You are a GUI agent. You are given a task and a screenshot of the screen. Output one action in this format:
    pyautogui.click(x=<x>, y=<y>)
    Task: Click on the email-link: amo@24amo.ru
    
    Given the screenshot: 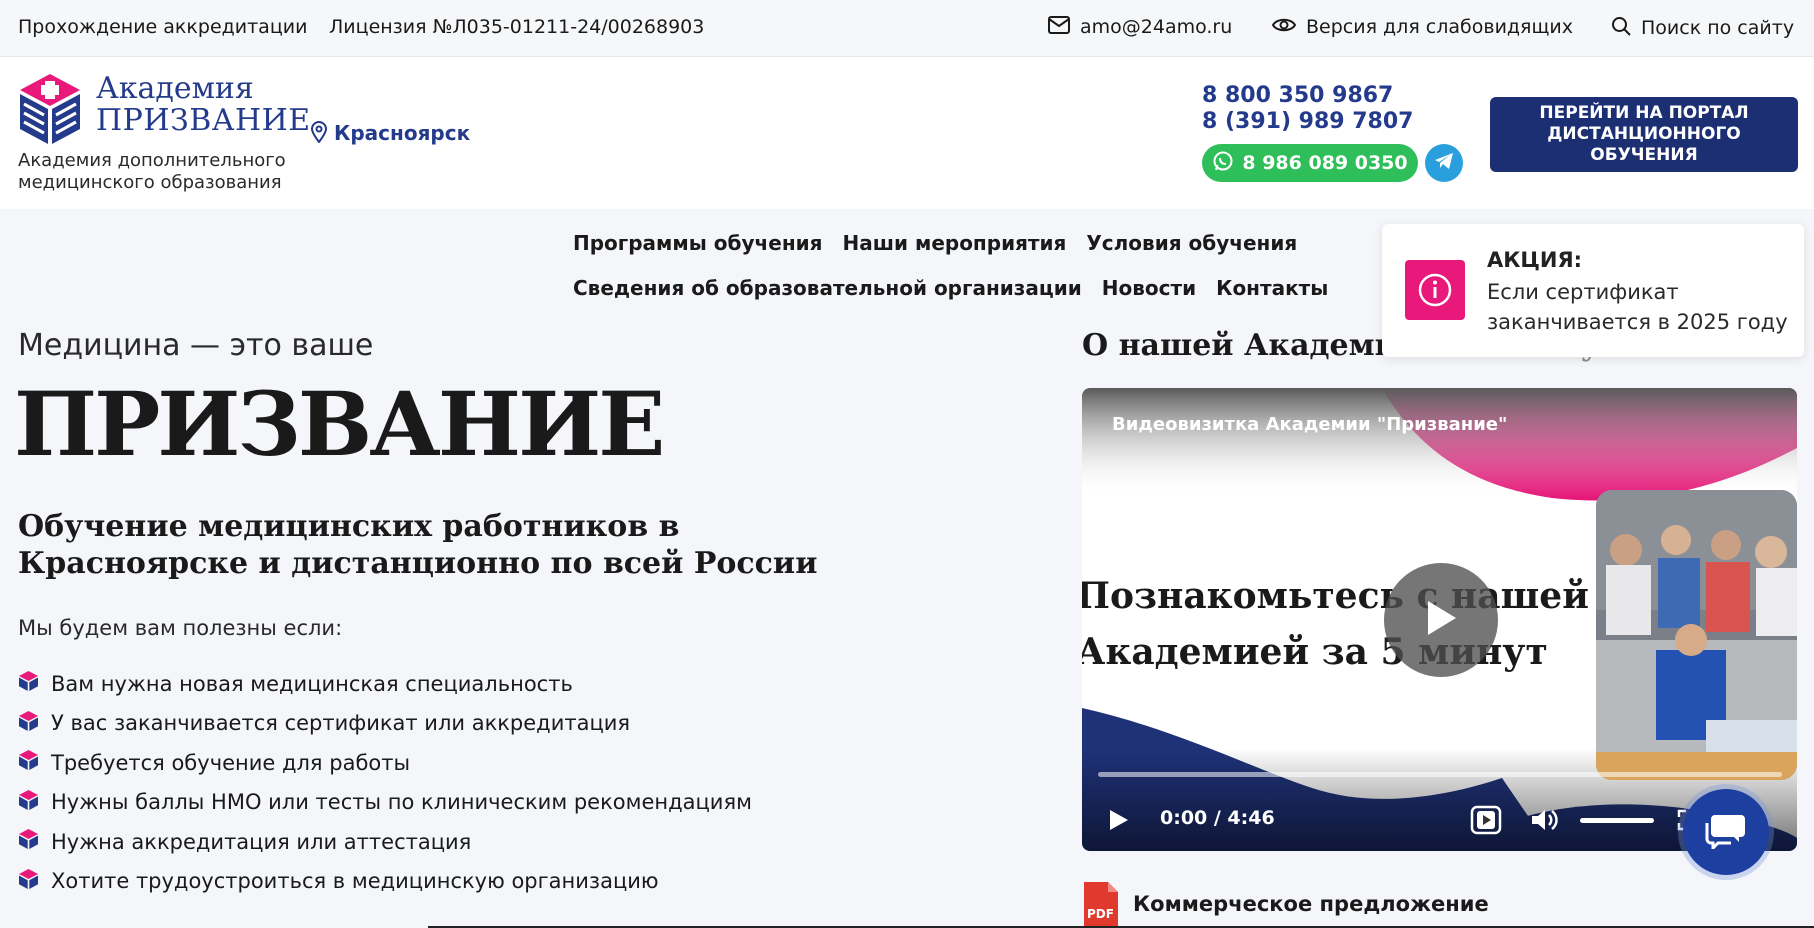 What is the action you would take?
    pyautogui.click(x=1140, y=27)
    